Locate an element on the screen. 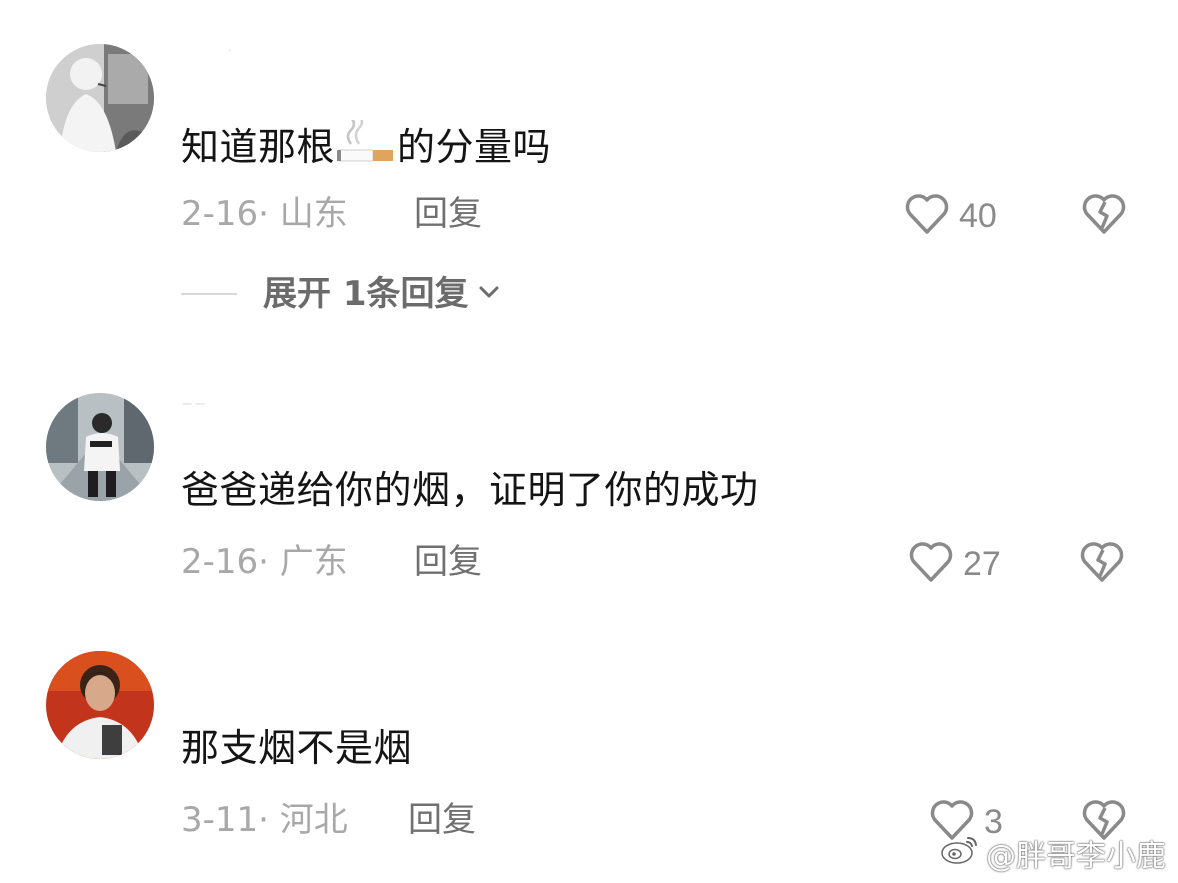 This screenshot has height=883, width=1178. like-button: 27 is located at coordinates (954, 564).